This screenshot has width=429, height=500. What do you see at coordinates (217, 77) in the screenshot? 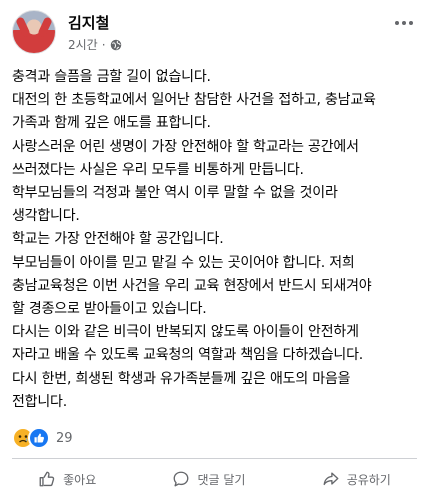
I see `post-paragraph: 충격과 슬픔을 금할 길이 없습니다.` at bounding box center [217, 77].